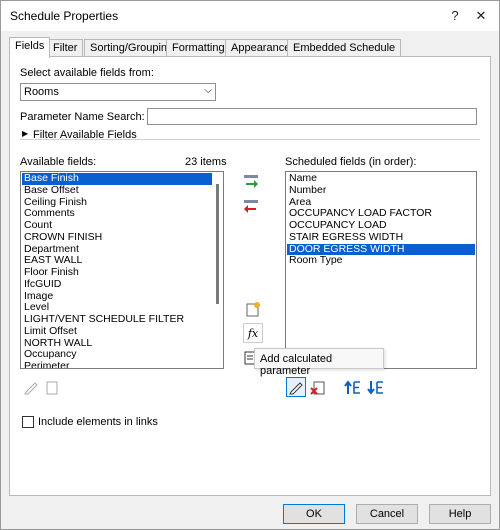 The image size is (500, 530). What do you see at coordinates (58, 162) in the screenshot?
I see `available-fields-label: Available fields:` at bounding box center [58, 162].